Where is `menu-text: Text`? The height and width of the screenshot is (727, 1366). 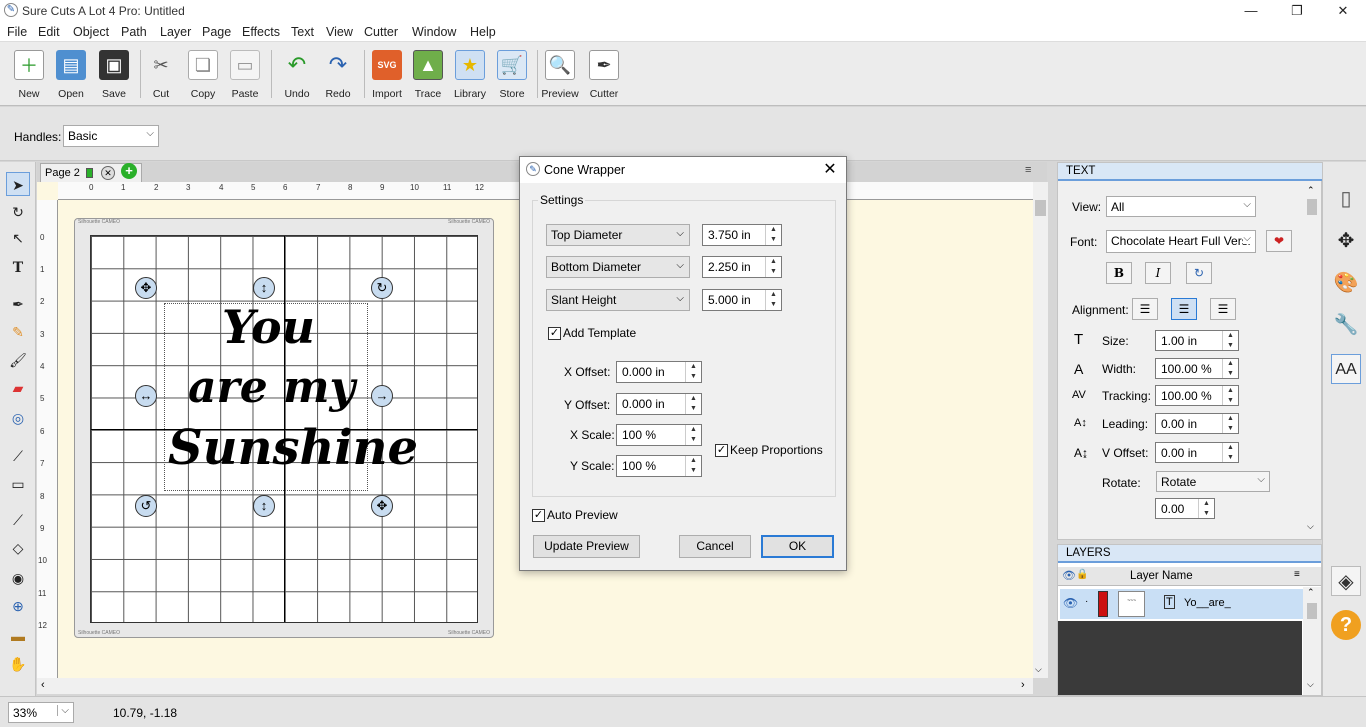 menu-text: Text is located at coordinates (302, 32).